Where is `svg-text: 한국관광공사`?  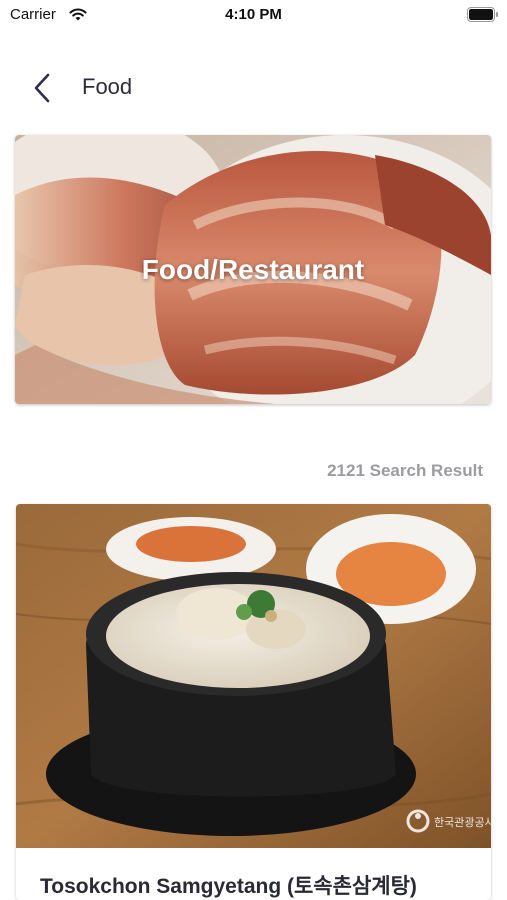 svg-text: 한국관광공사 is located at coordinates (462, 822).